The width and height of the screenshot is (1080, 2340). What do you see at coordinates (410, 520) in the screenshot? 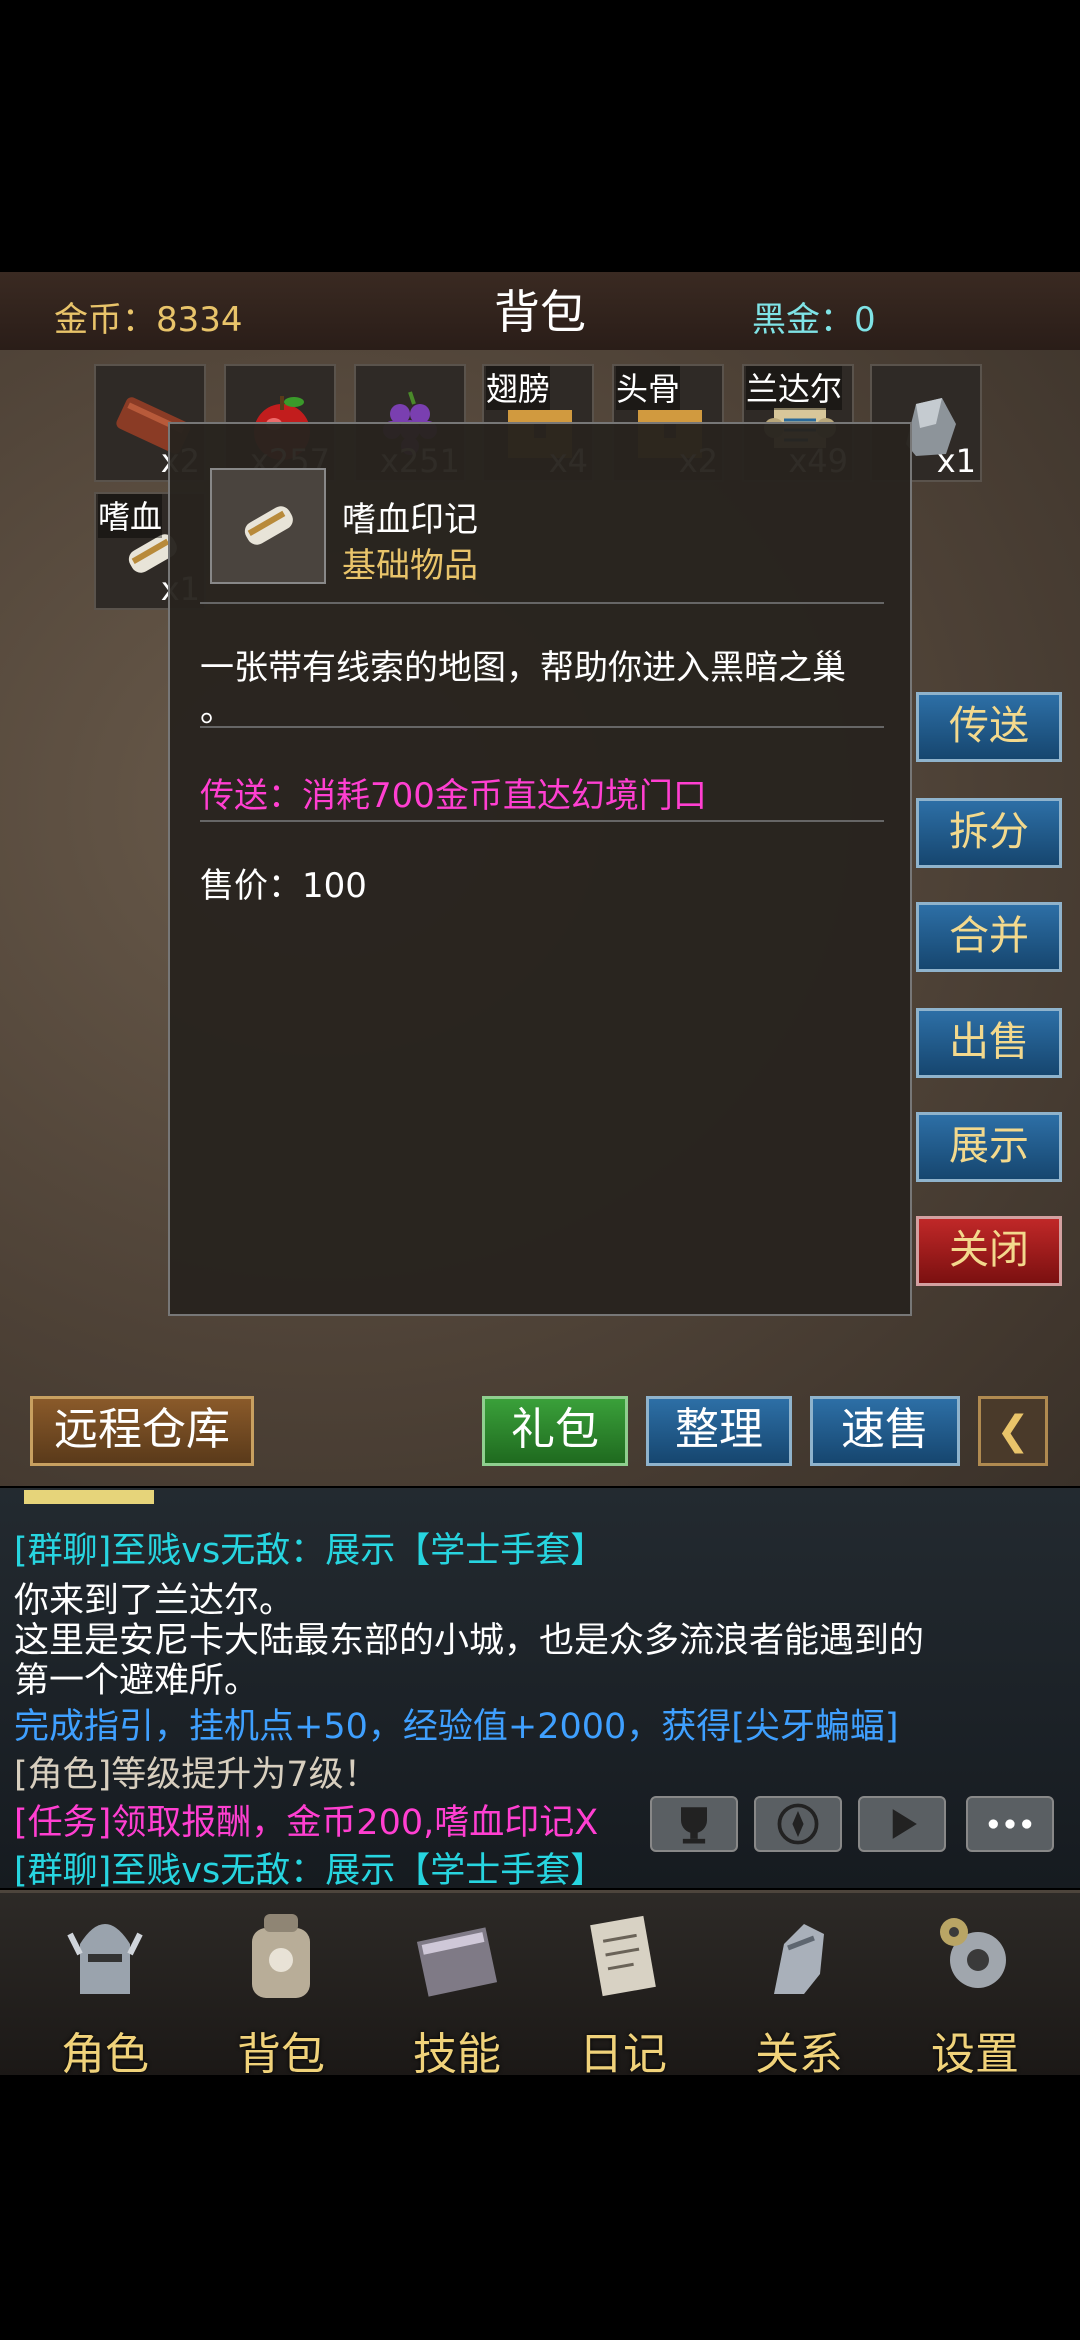
I see `item-name: 嗜血印记` at bounding box center [410, 520].